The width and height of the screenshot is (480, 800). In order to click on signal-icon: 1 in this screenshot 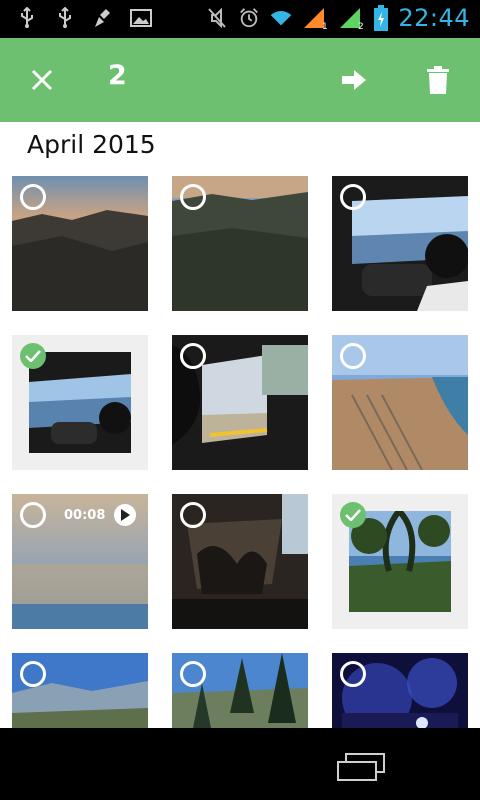, I will do `click(315, 18)`.